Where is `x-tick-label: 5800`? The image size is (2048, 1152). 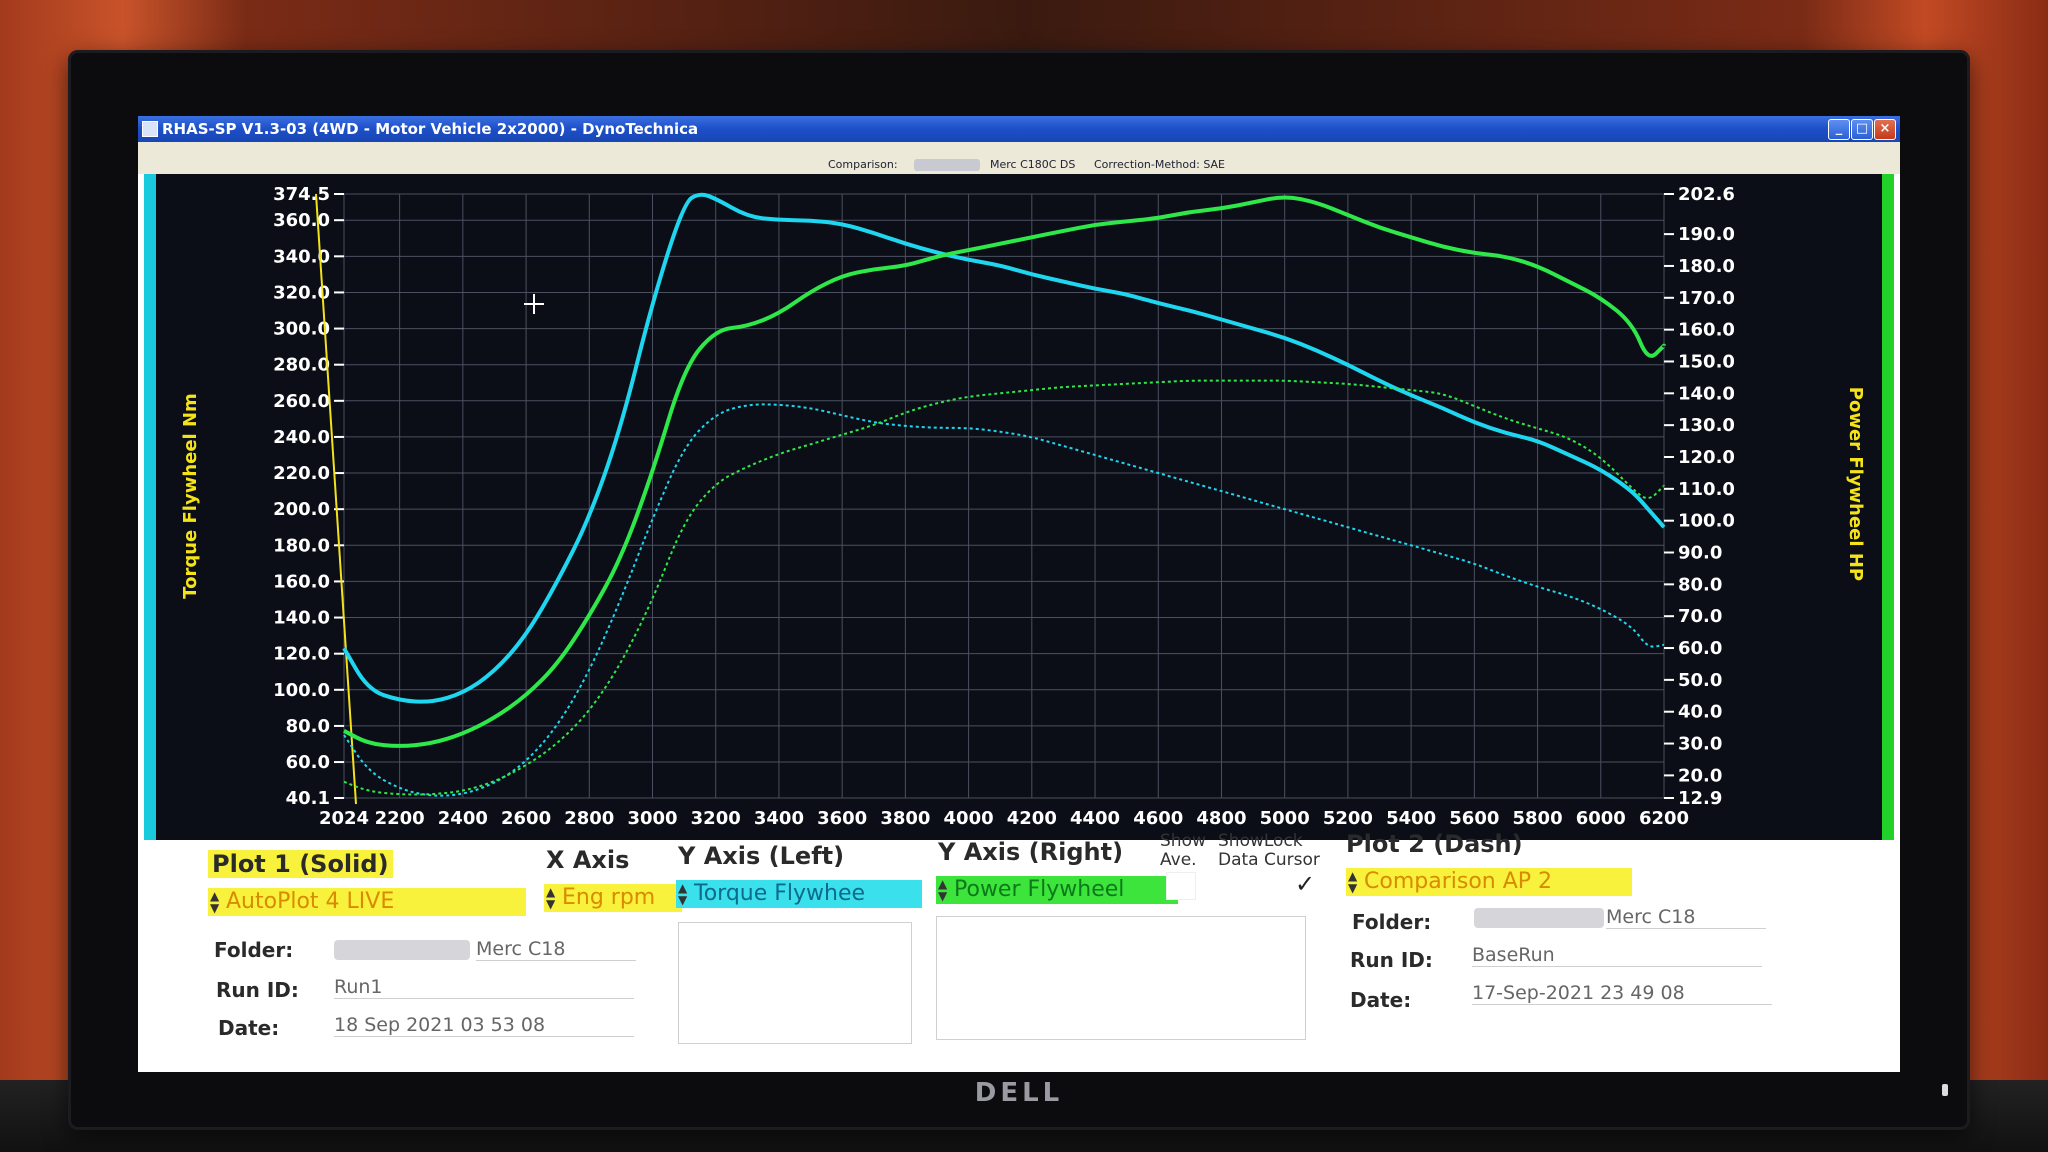 x-tick-label: 5800 is located at coordinates (1538, 818).